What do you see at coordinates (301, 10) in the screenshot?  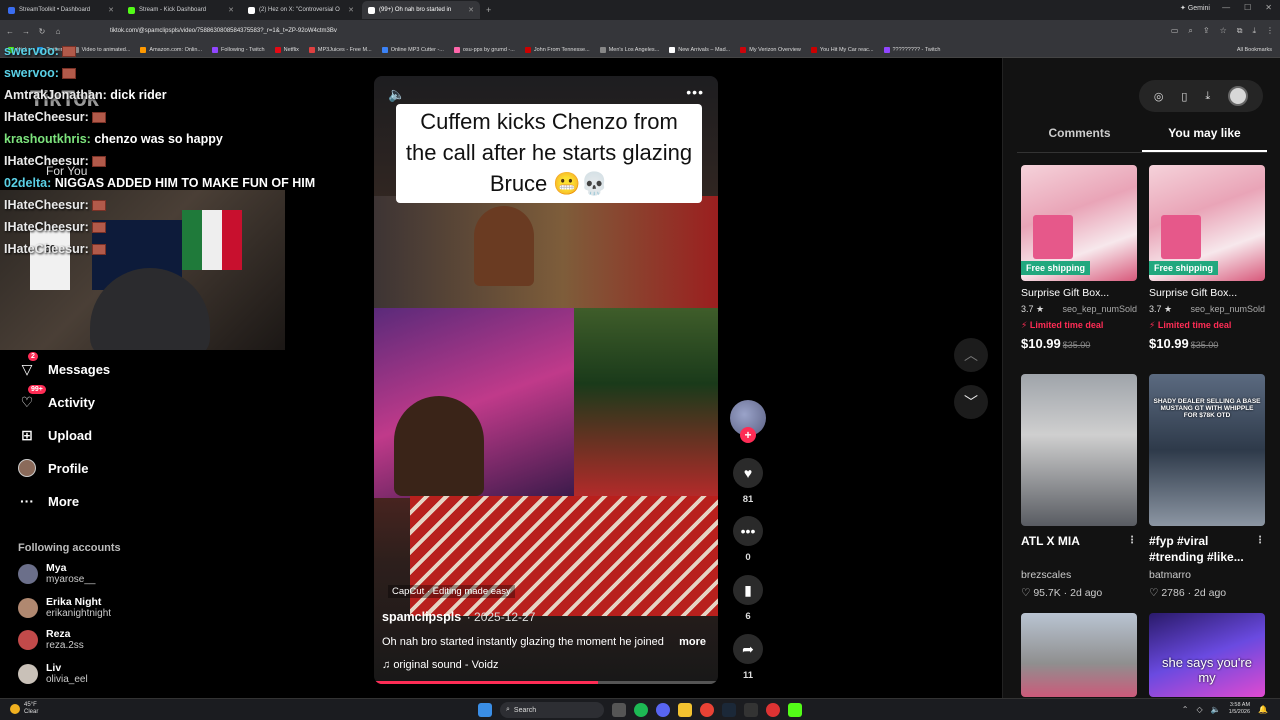 I see `browser-tab: (2) Hez on X: "Controversial O ✕` at bounding box center [301, 10].